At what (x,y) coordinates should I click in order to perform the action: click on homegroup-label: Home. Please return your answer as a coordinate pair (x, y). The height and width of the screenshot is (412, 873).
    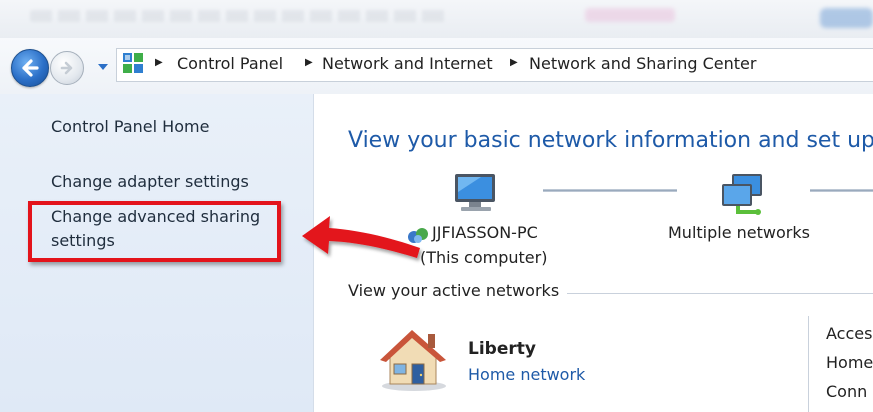
    Looking at the image, I should click on (849, 362).